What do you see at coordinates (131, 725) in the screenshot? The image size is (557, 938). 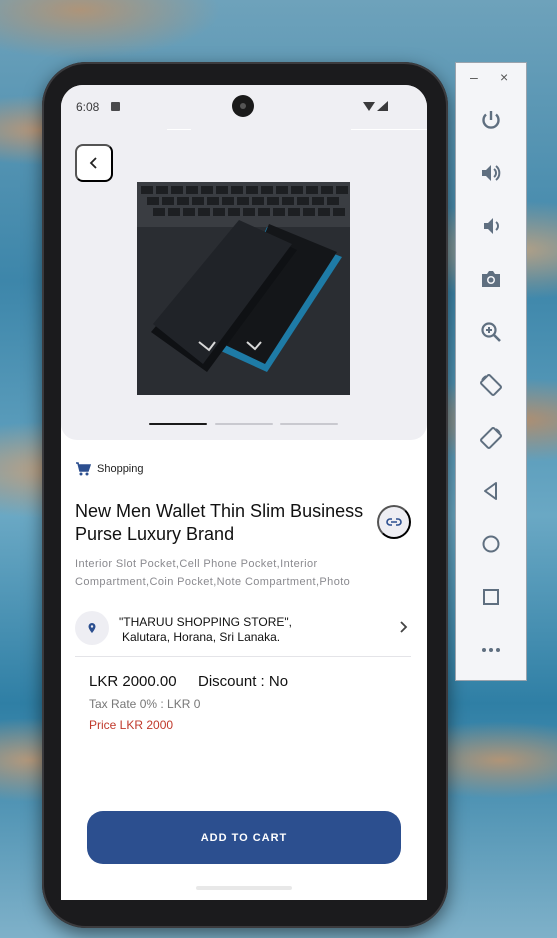 I see `final-price: Price LKR 2000` at bounding box center [131, 725].